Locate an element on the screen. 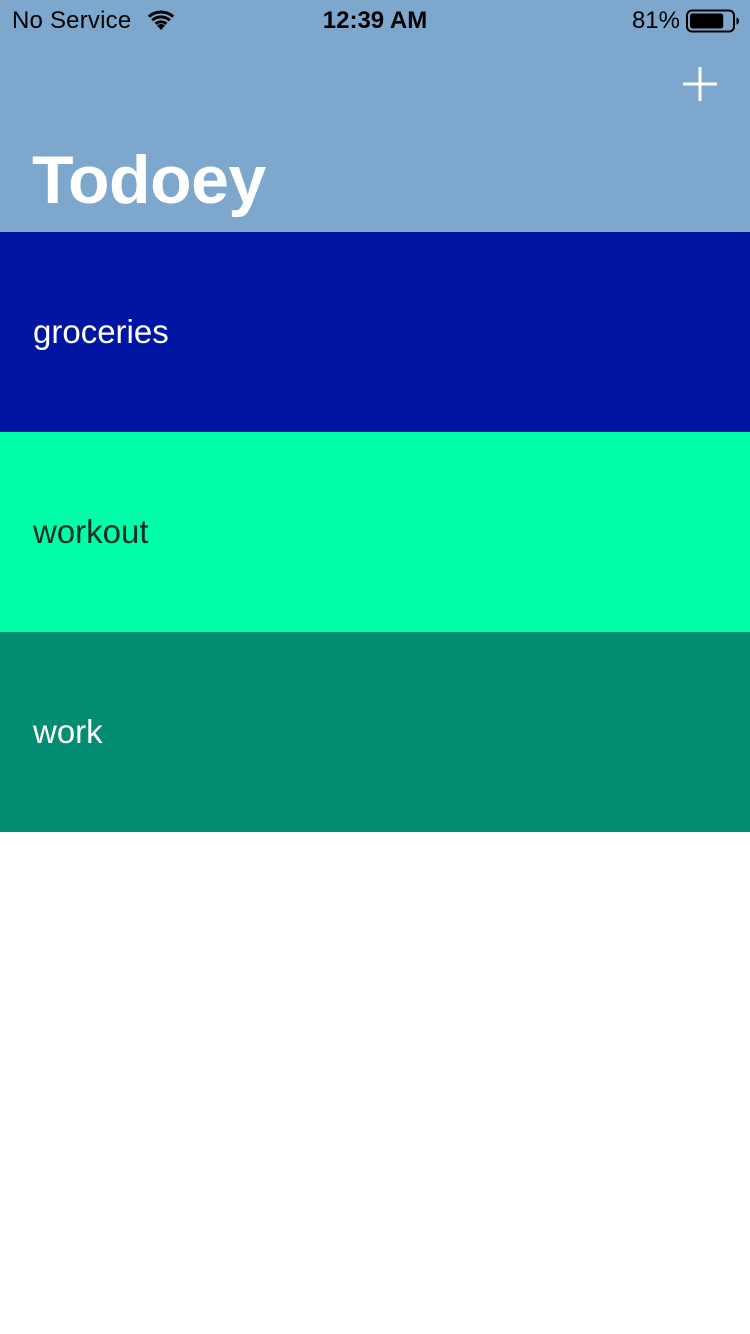  status-bar: No Service 12:39 AM 81% is located at coordinates (375, 20).